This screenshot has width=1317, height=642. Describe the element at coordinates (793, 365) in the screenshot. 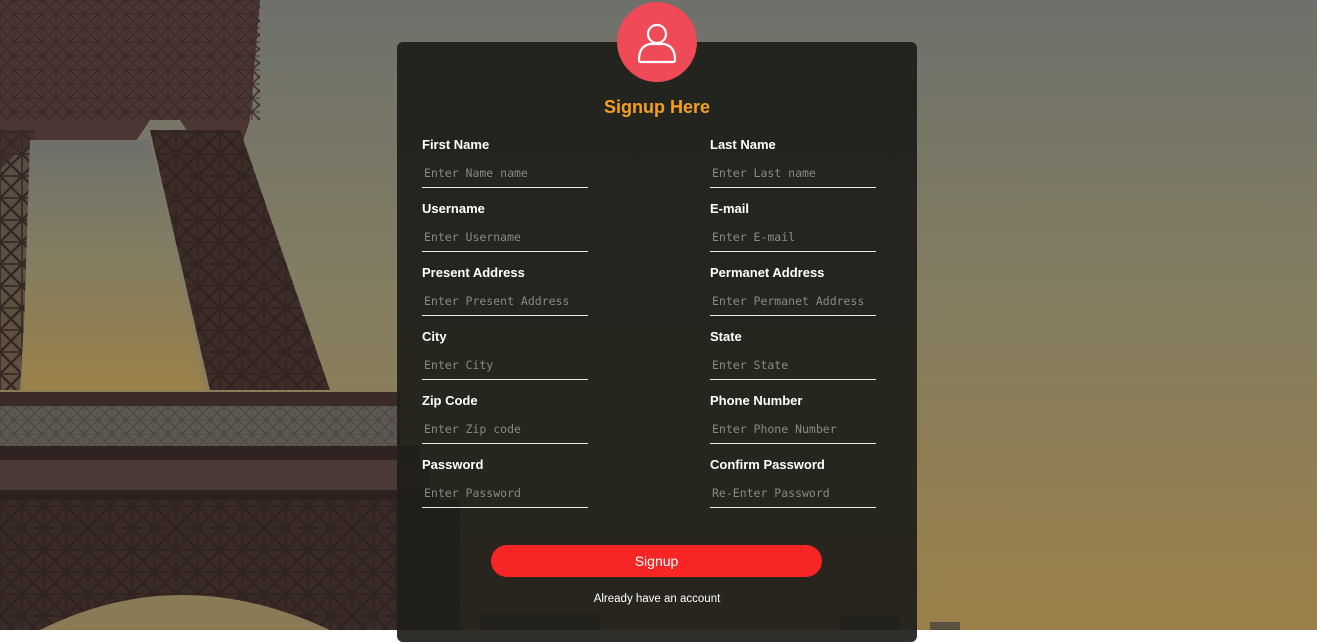

I see `state-field` at that location.